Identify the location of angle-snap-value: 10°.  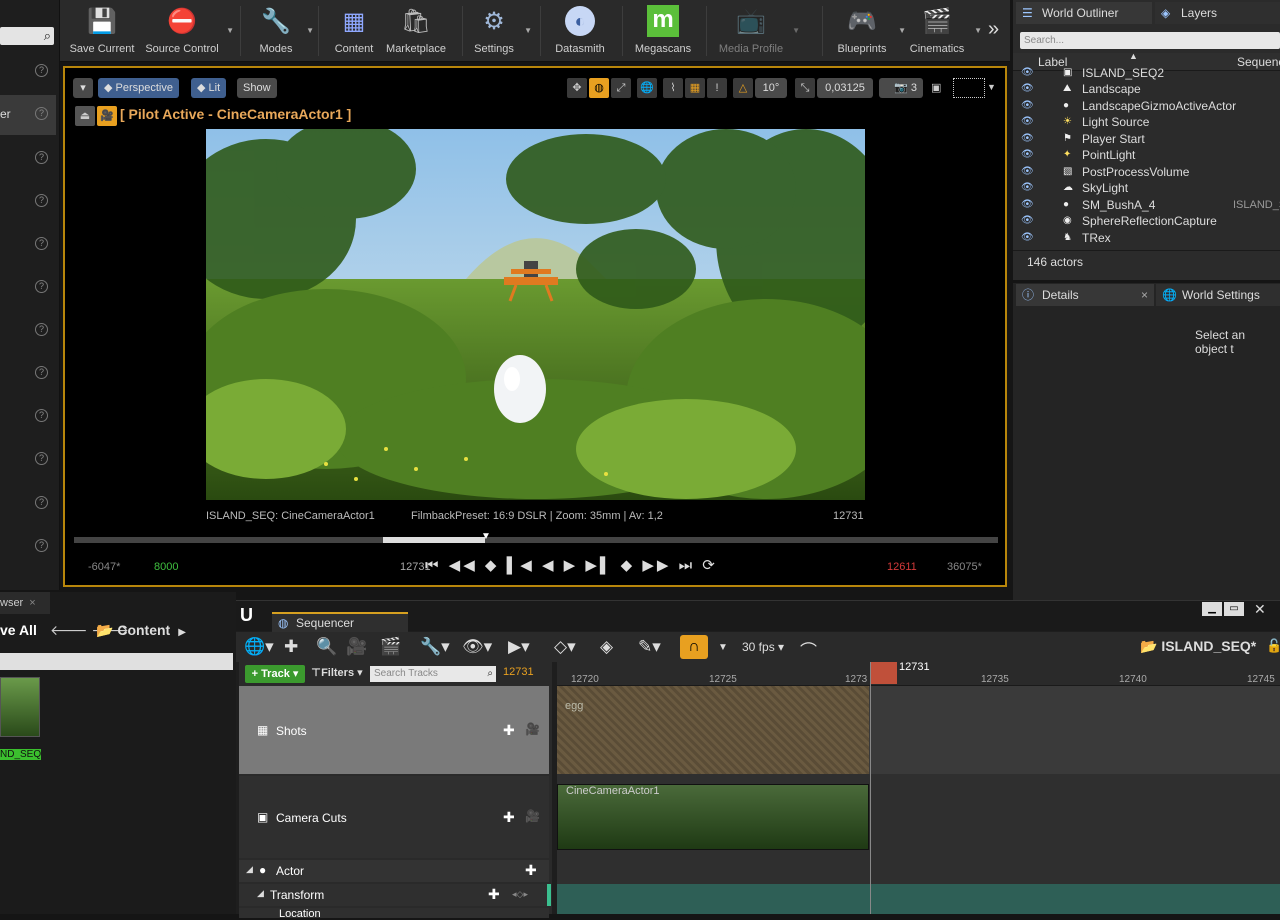
(771, 88).